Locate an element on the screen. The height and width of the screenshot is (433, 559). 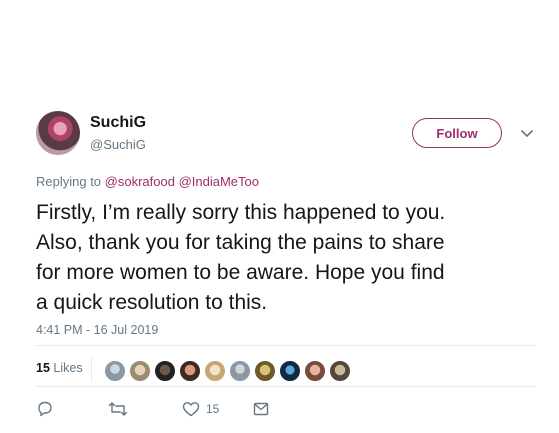
reply-icon is located at coordinates (45, 409).